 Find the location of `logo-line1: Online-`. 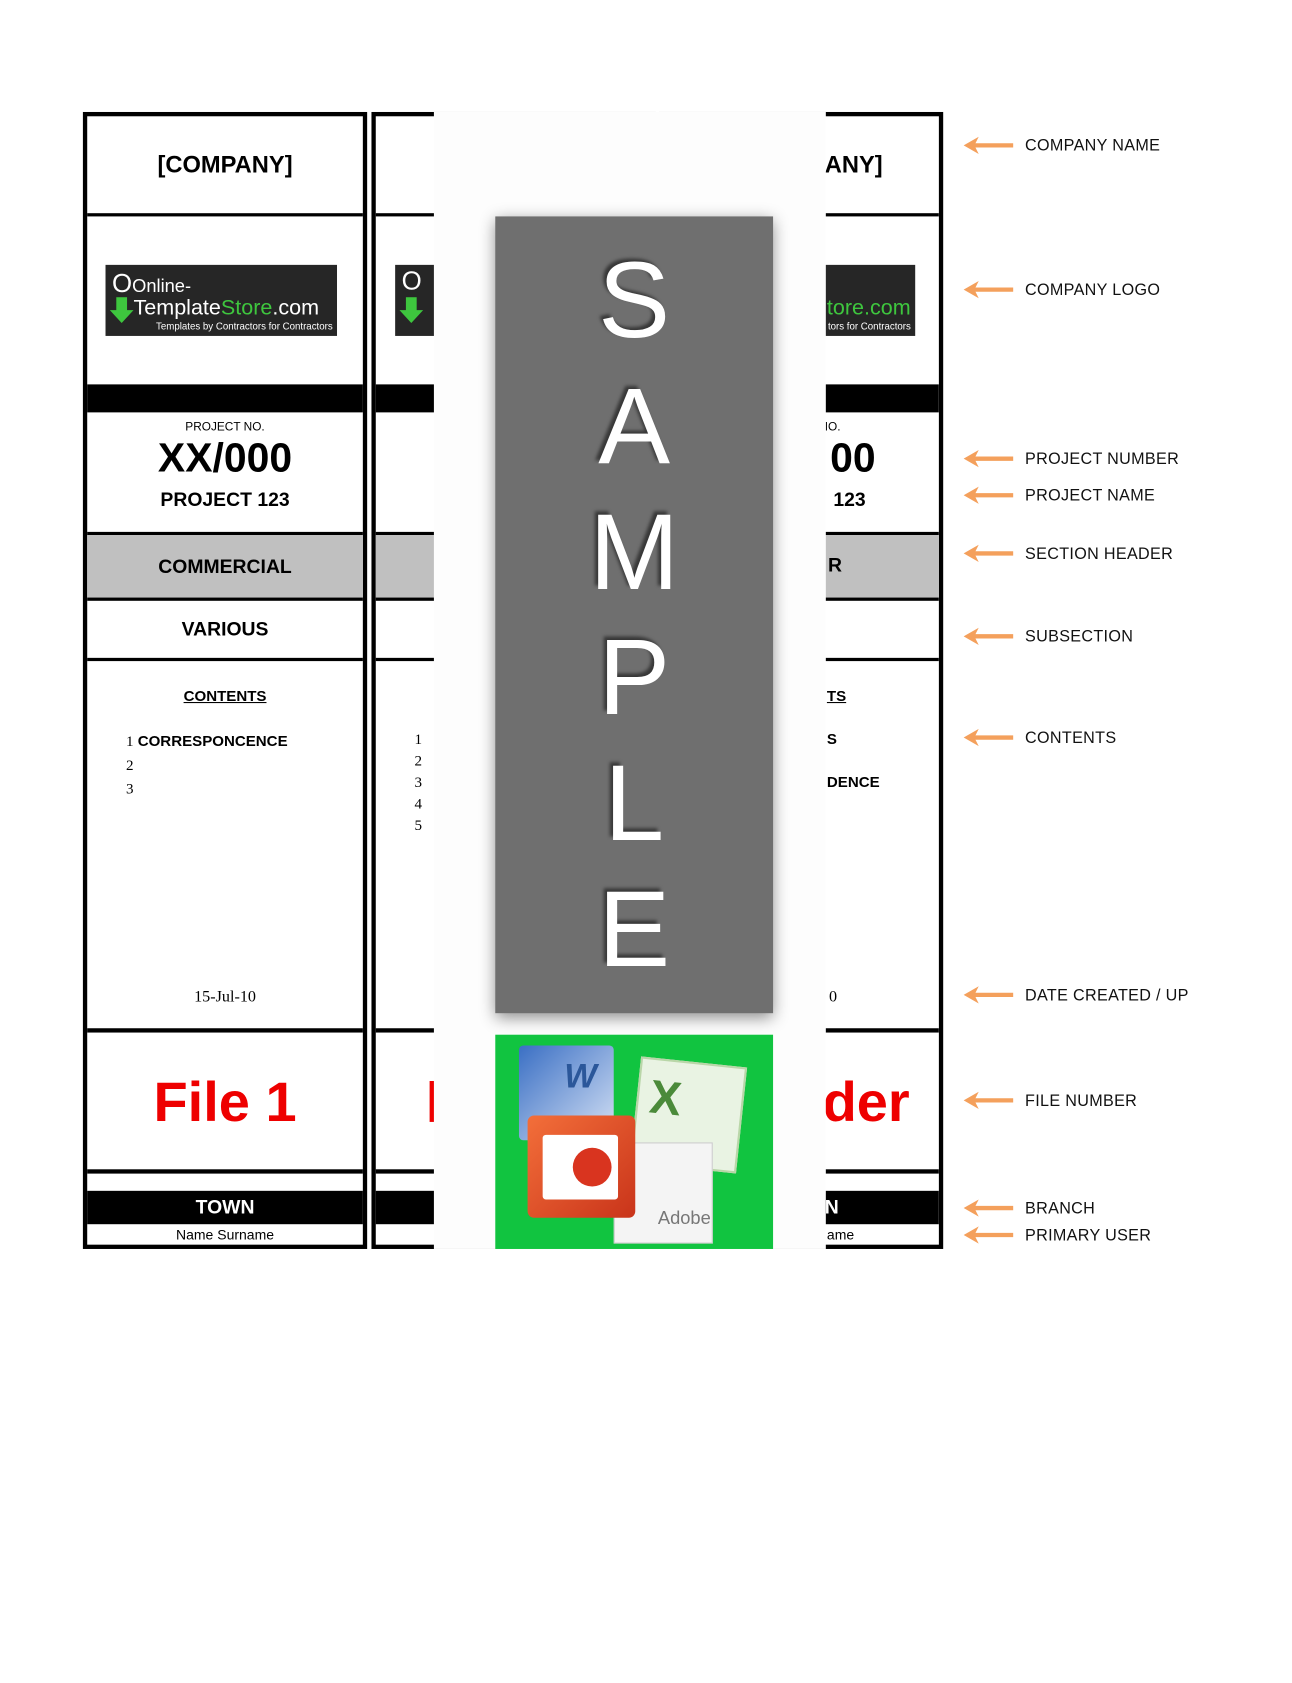

logo-line1: Online- is located at coordinates (162, 286).